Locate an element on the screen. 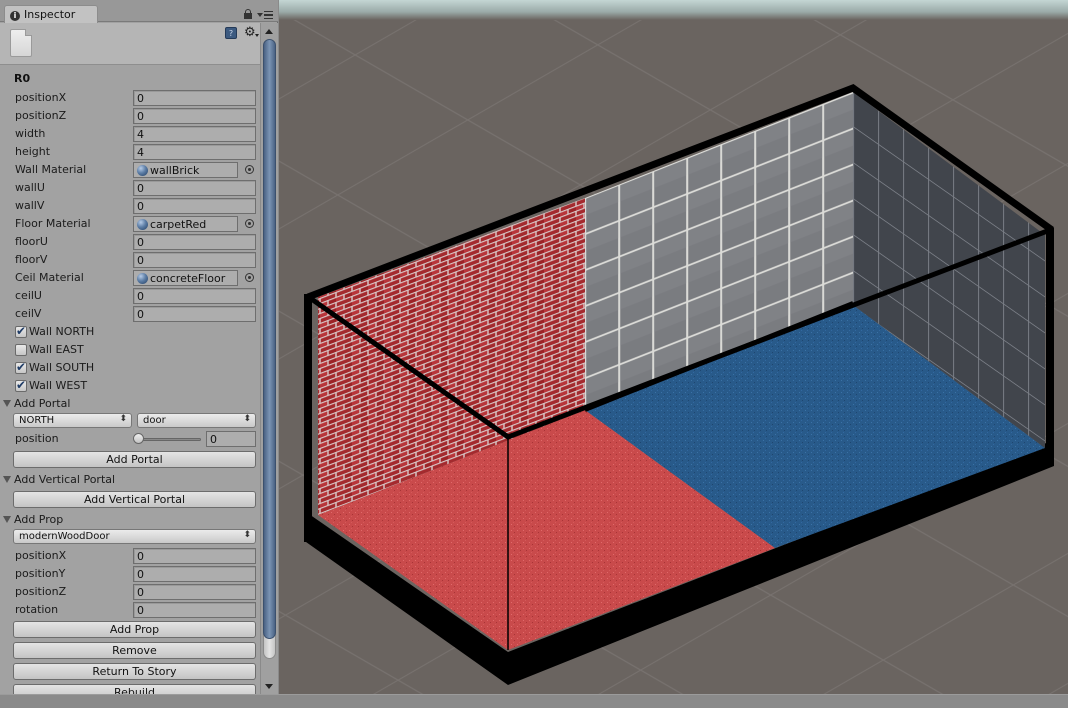 Image resolution: width=1068 pixels, height=708 pixels. scroll-up-arrow-icon is located at coordinates (269, 31).